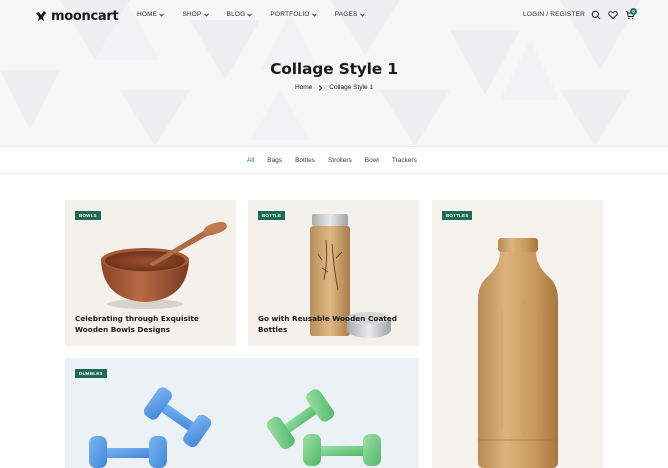 Image resolution: width=668 pixels, height=468 pixels. I want to click on filter-strollers: Strollers, so click(340, 160).